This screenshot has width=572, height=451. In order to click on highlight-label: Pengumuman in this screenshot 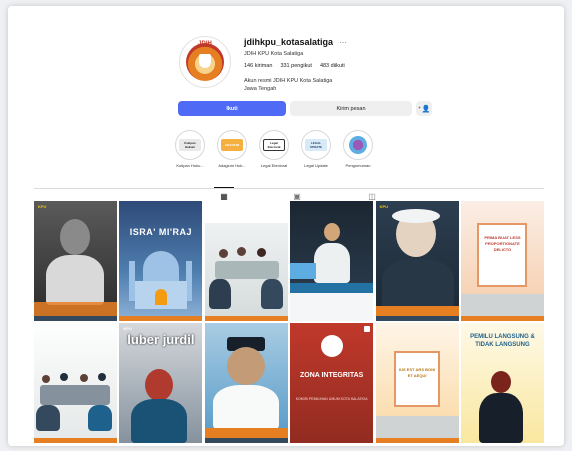, I will do `click(358, 165)`.